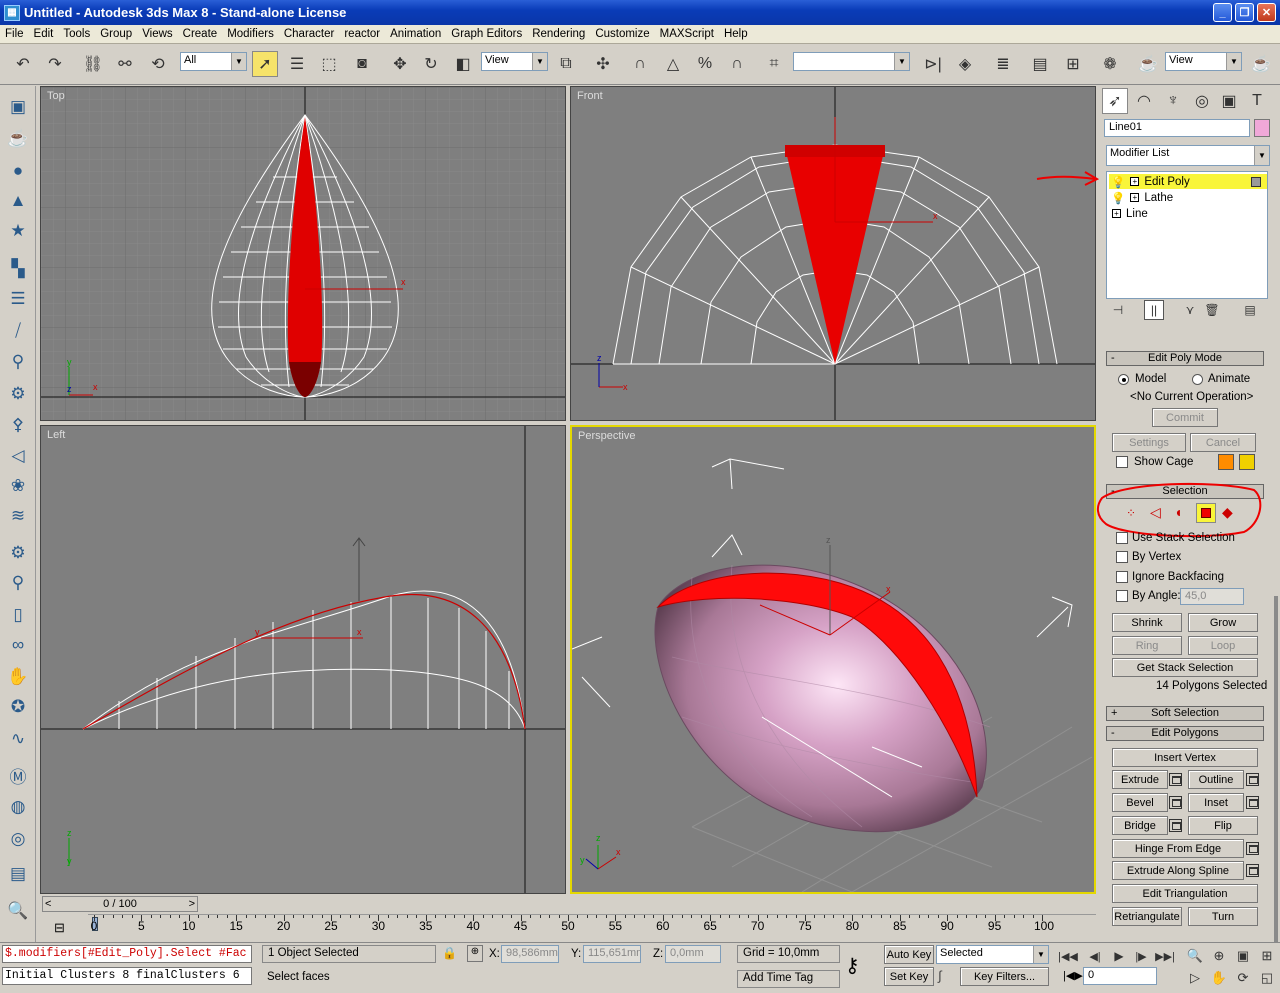  What do you see at coordinates (530, 954) in the screenshot?
I see `x-coordinate-field: 98,586mm` at bounding box center [530, 954].